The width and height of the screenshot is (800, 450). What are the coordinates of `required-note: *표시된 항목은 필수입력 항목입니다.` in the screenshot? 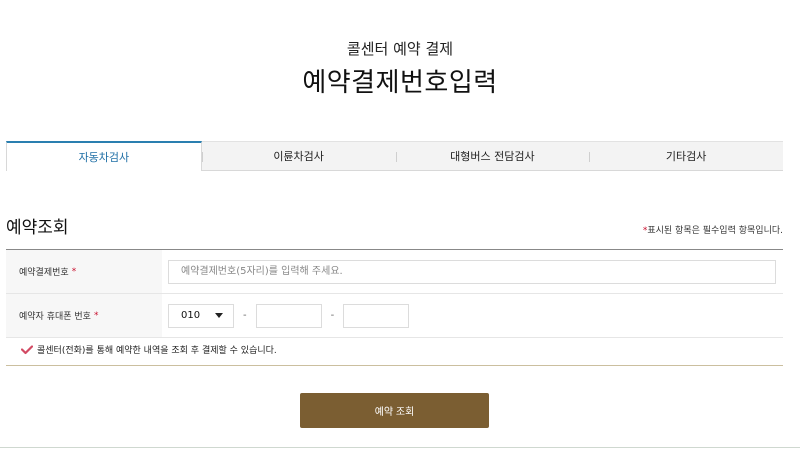 It's located at (713, 229).